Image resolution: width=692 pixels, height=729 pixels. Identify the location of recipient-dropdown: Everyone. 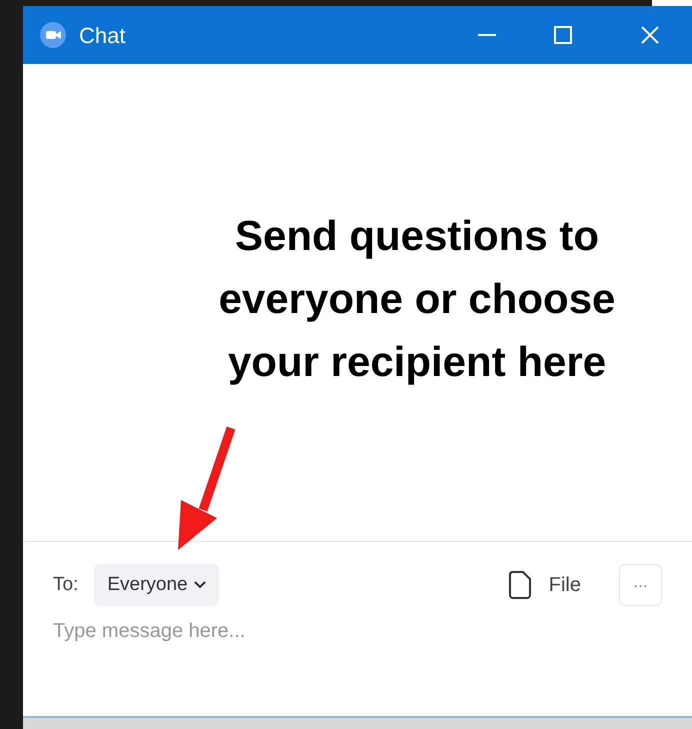
(156, 585).